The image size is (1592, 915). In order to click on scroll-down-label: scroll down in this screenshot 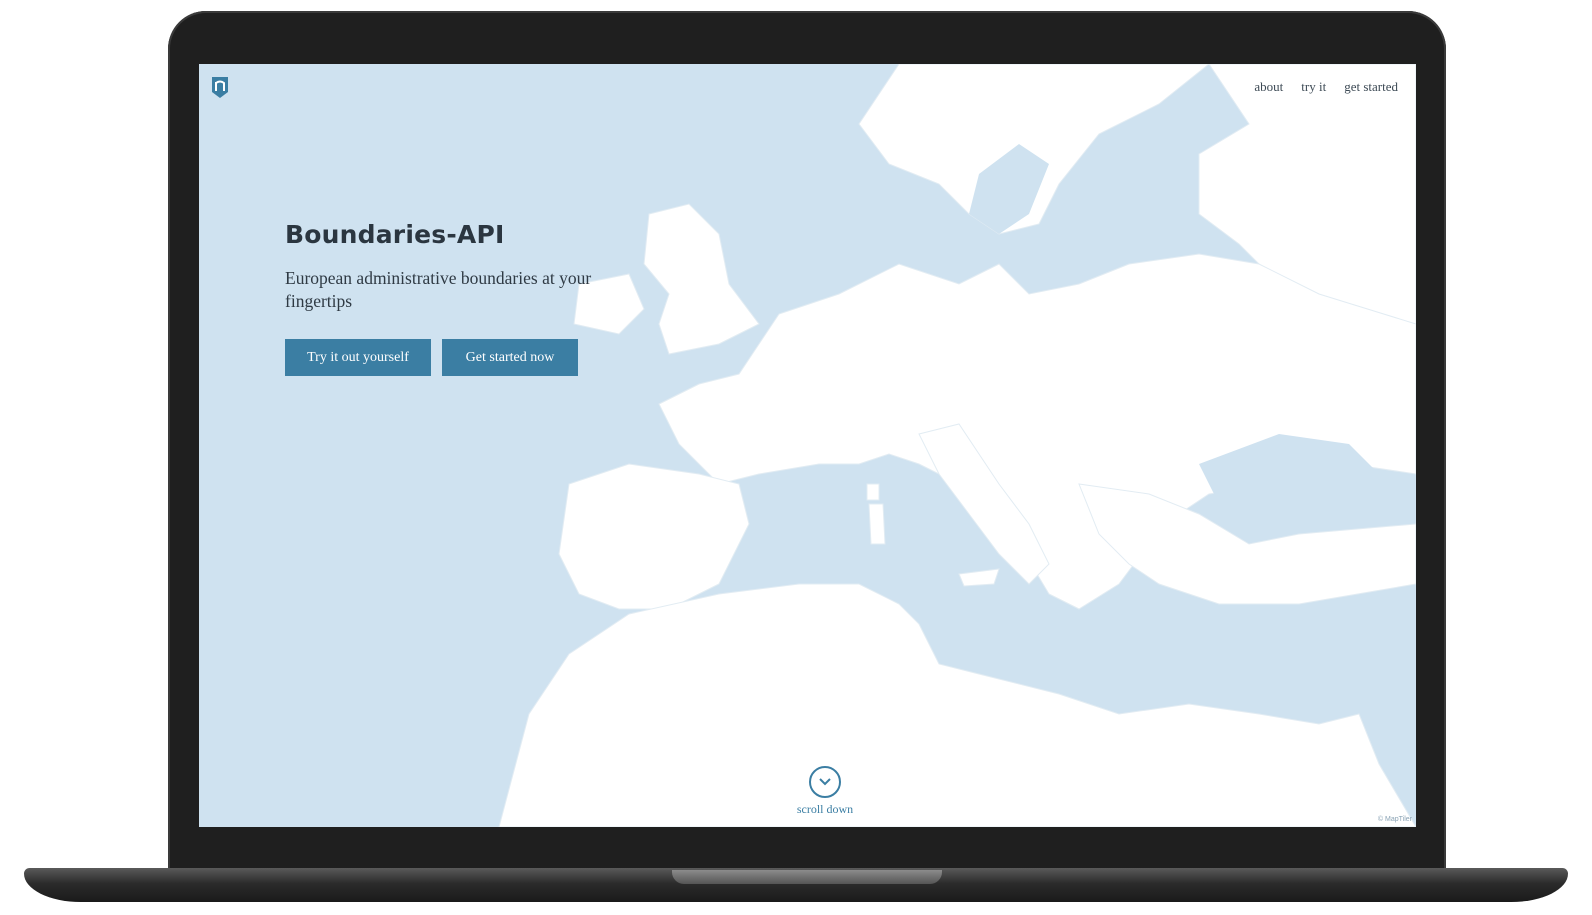, I will do `click(825, 809)`.